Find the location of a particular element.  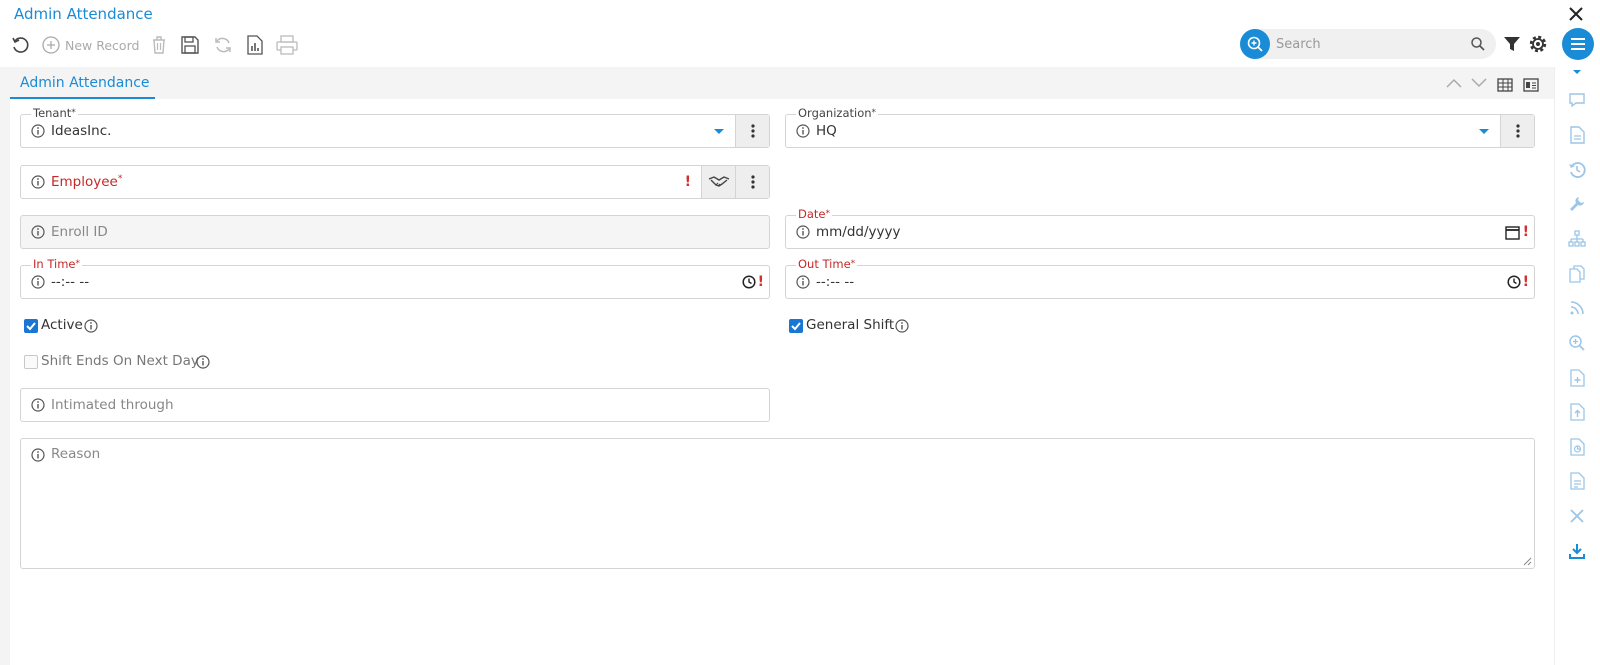

hamburger-icon is located at coordinates (1578, 44).